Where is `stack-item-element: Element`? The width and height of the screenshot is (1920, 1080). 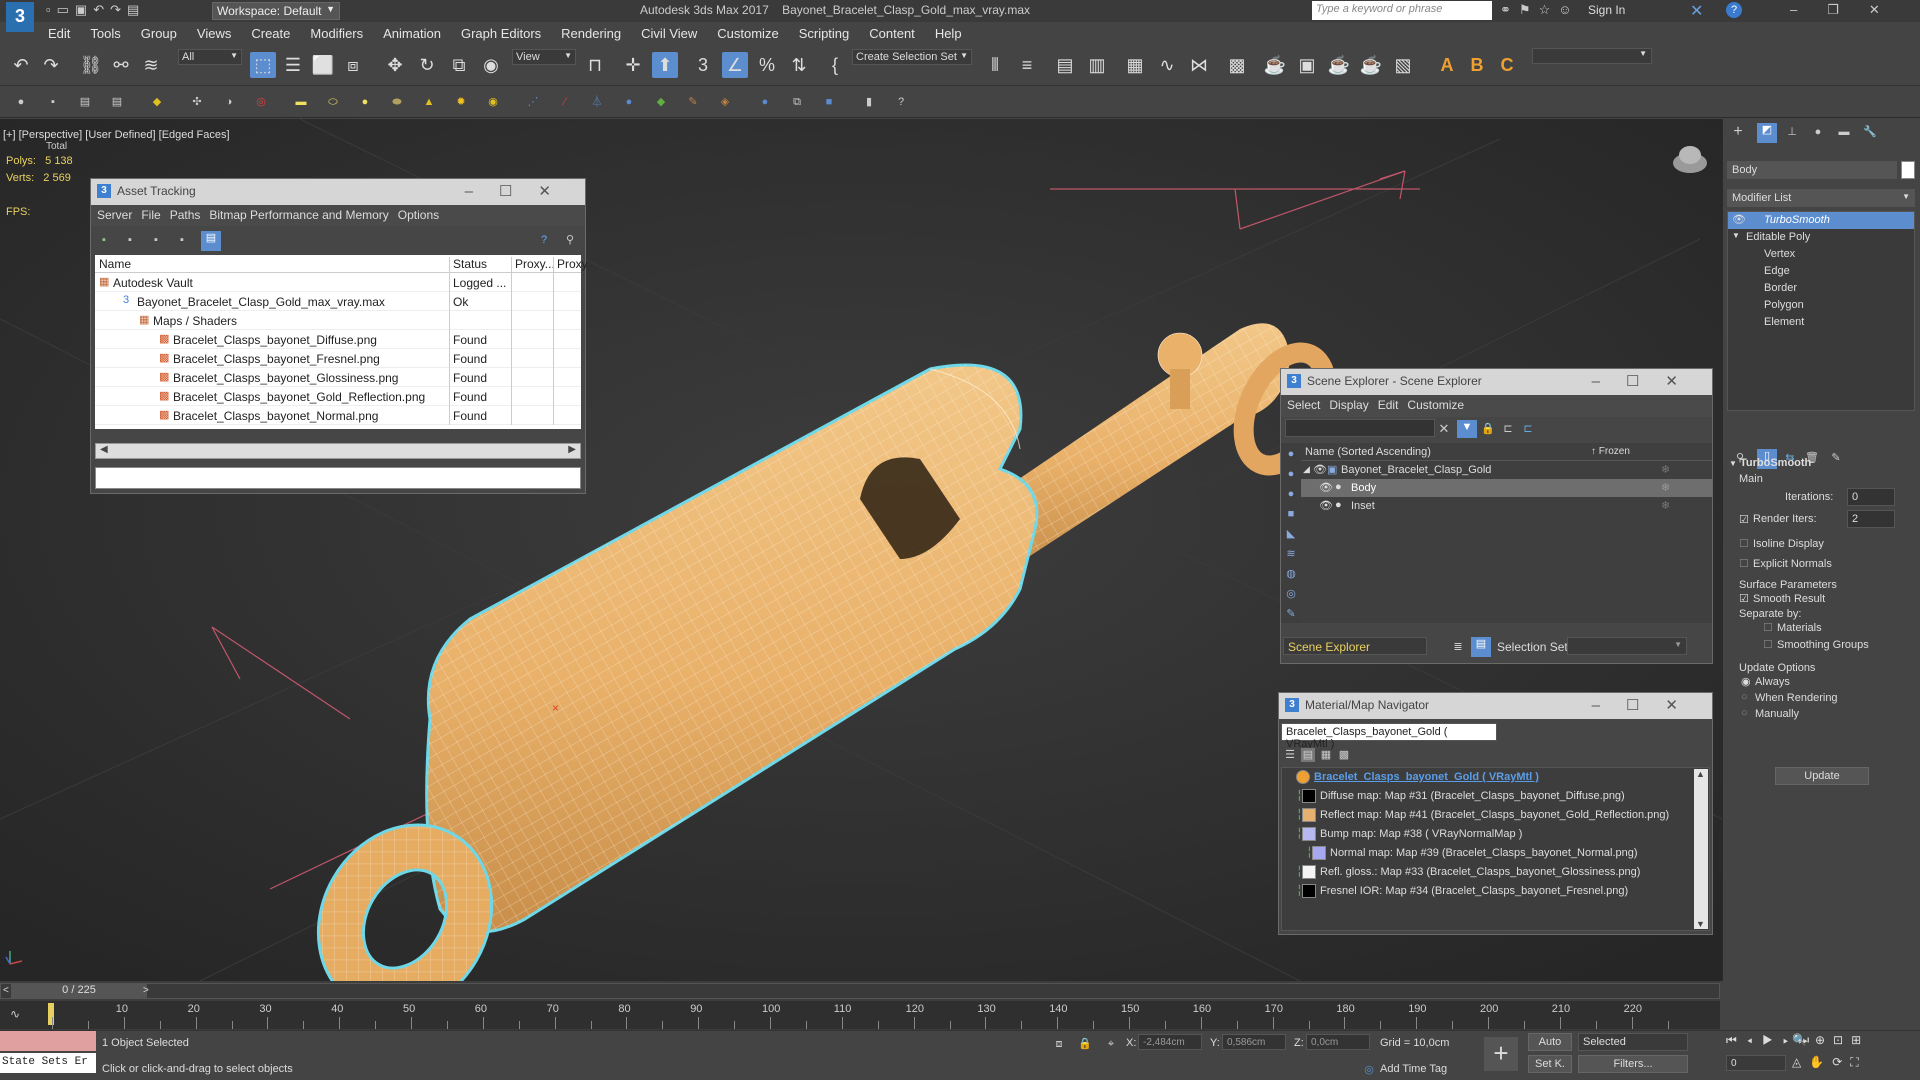
stack-item-element: Element is located at coordinates (1821, 322).